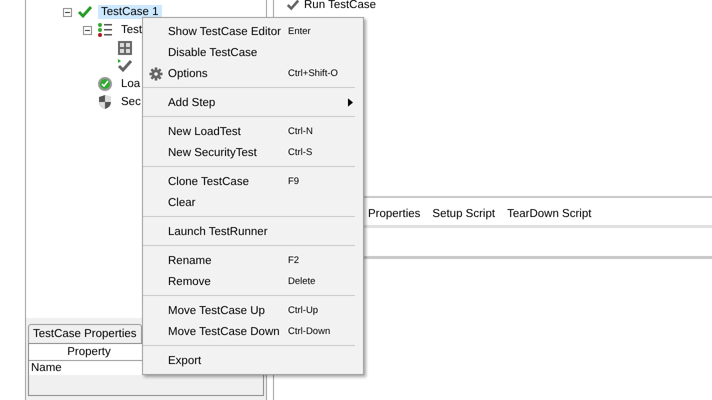 Image resolution: width=712 pixels, height=400 pixels. What do you see at coordinates (253, 331) in the screenshot?
I see `menu-item: Move TestCase Down Ctrl-Down` at bounding box center [253, 331].